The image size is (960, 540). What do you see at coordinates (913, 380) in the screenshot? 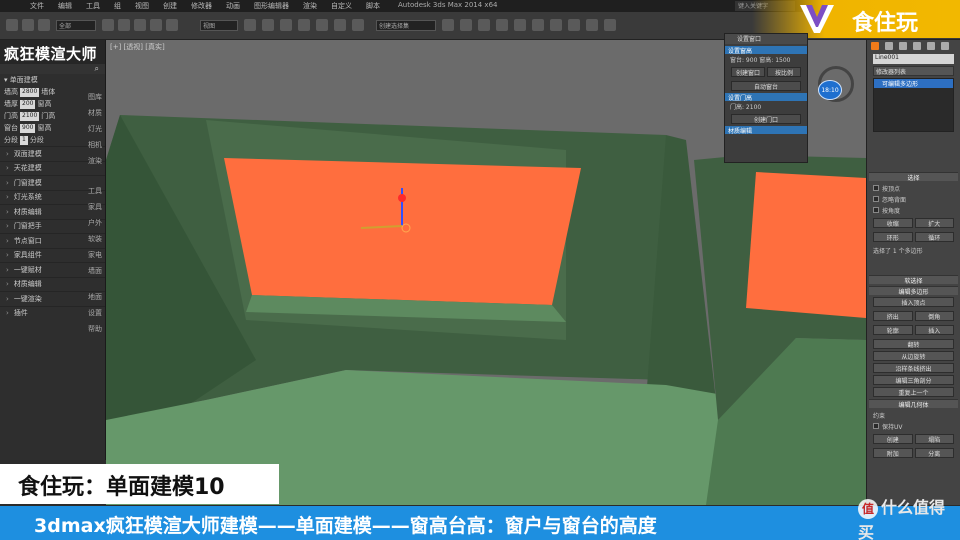
I see `edit-triangulation-button: 编辑三角剖分` at bounding box center [913, 380].